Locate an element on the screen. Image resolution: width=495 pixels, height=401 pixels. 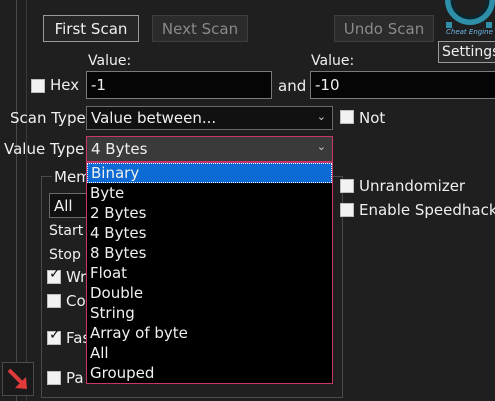
value-input-2: -10 is located at coordinates (402, 85).